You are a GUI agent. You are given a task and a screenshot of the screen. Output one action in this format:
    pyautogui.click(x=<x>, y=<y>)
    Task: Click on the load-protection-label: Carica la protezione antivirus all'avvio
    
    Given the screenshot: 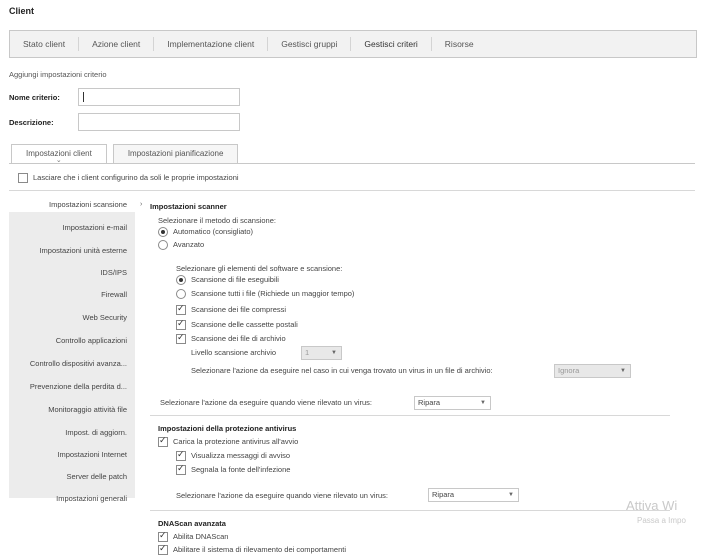 What is the action you would take?
    pyautogui.click(x=236, y=441)
    